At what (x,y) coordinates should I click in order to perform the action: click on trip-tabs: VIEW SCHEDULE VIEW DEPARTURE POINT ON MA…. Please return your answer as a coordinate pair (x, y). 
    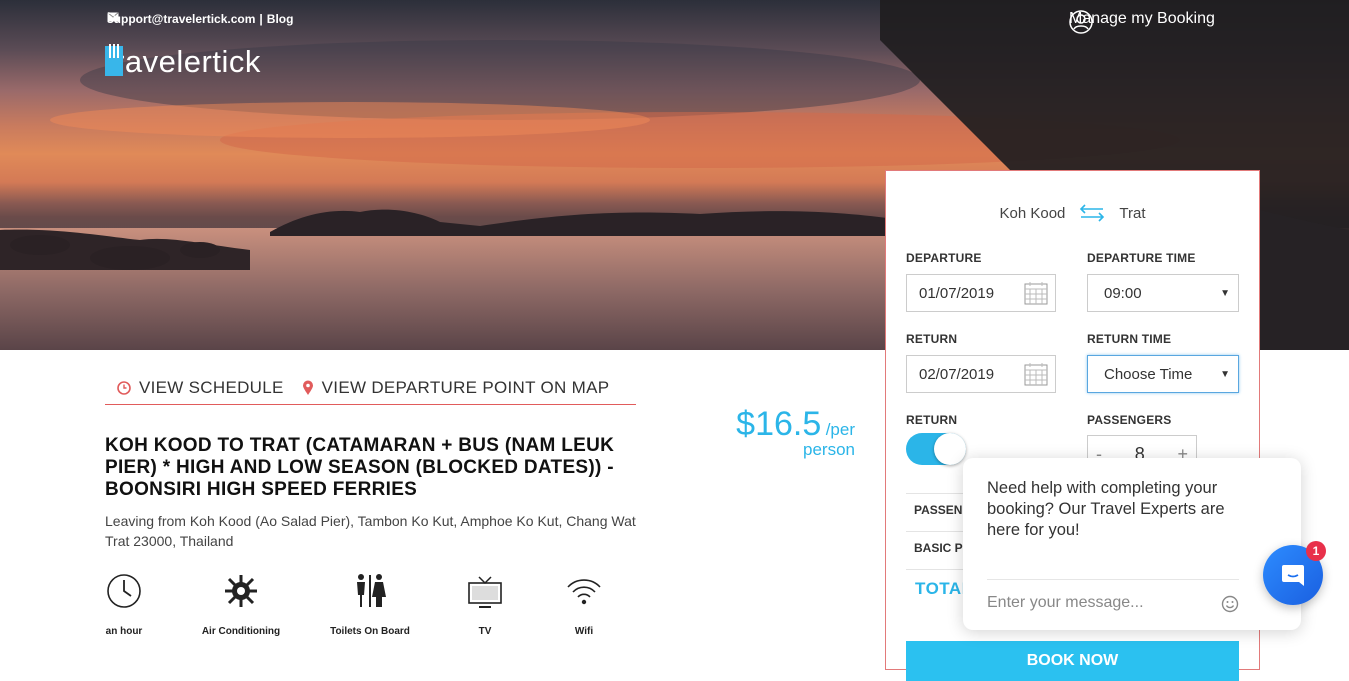
    Looking at the image, I should click on (370, 388).